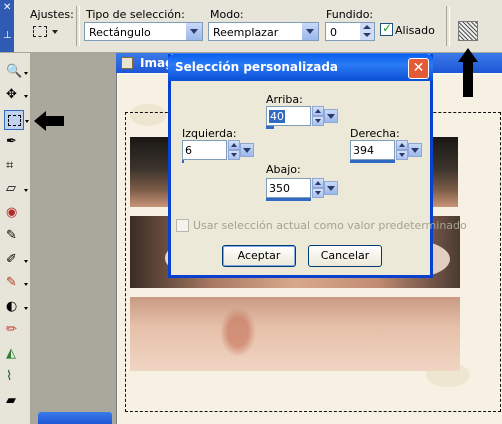 The image size is (502, 424). I want to click on bottom-field: 350, so click(302, 190).